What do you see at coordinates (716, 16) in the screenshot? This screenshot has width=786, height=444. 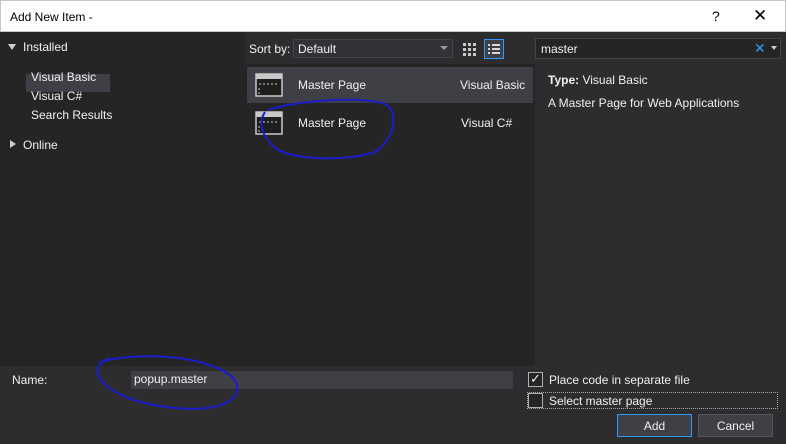 I see `help-button: ?` at bounding box center [716, 16].